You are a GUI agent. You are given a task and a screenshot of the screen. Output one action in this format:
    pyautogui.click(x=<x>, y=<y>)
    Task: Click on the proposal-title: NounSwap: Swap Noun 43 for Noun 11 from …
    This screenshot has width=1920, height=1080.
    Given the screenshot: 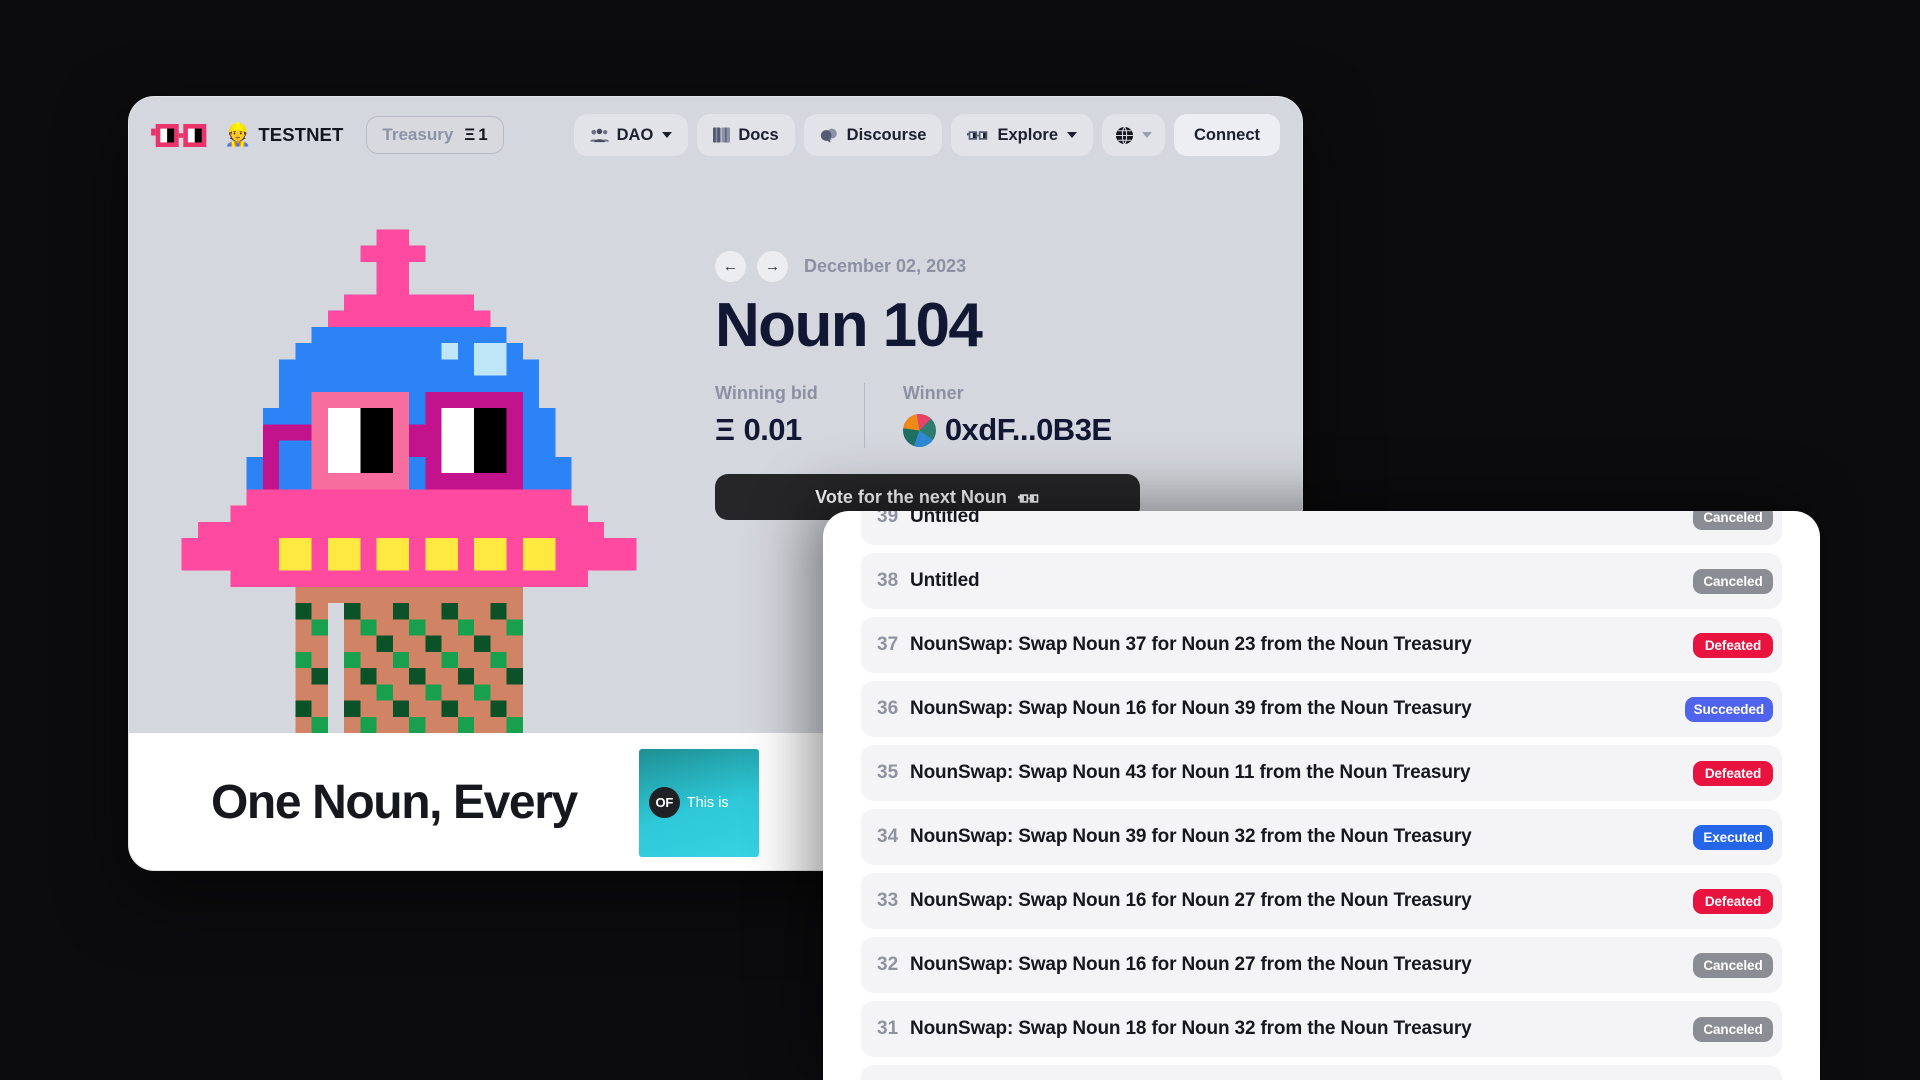 What is the action you would take?
    pyautogui.click(x=1190, y=772)
    